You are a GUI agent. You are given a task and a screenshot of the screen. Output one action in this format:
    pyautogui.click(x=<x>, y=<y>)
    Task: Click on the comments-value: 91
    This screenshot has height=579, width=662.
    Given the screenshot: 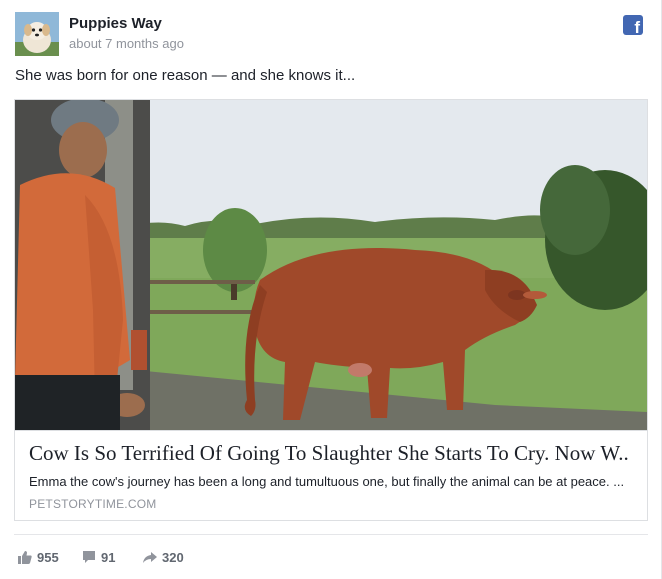 What is the action you would take?
    pyautogui.click(x=108, y=557)
    